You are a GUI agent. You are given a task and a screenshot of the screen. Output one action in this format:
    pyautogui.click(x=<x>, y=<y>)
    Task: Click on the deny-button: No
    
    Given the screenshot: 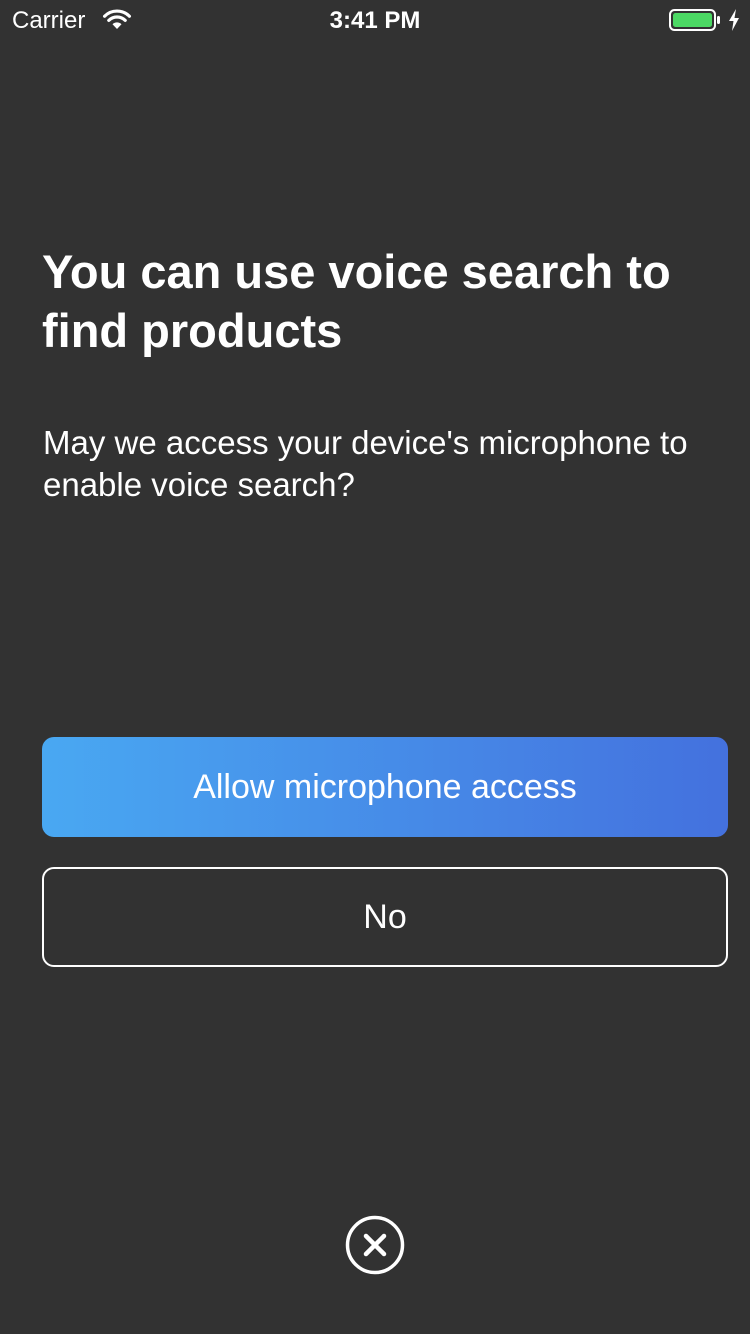 What is the action you would take?
    pyautogui.click(x=385, y=917)
    